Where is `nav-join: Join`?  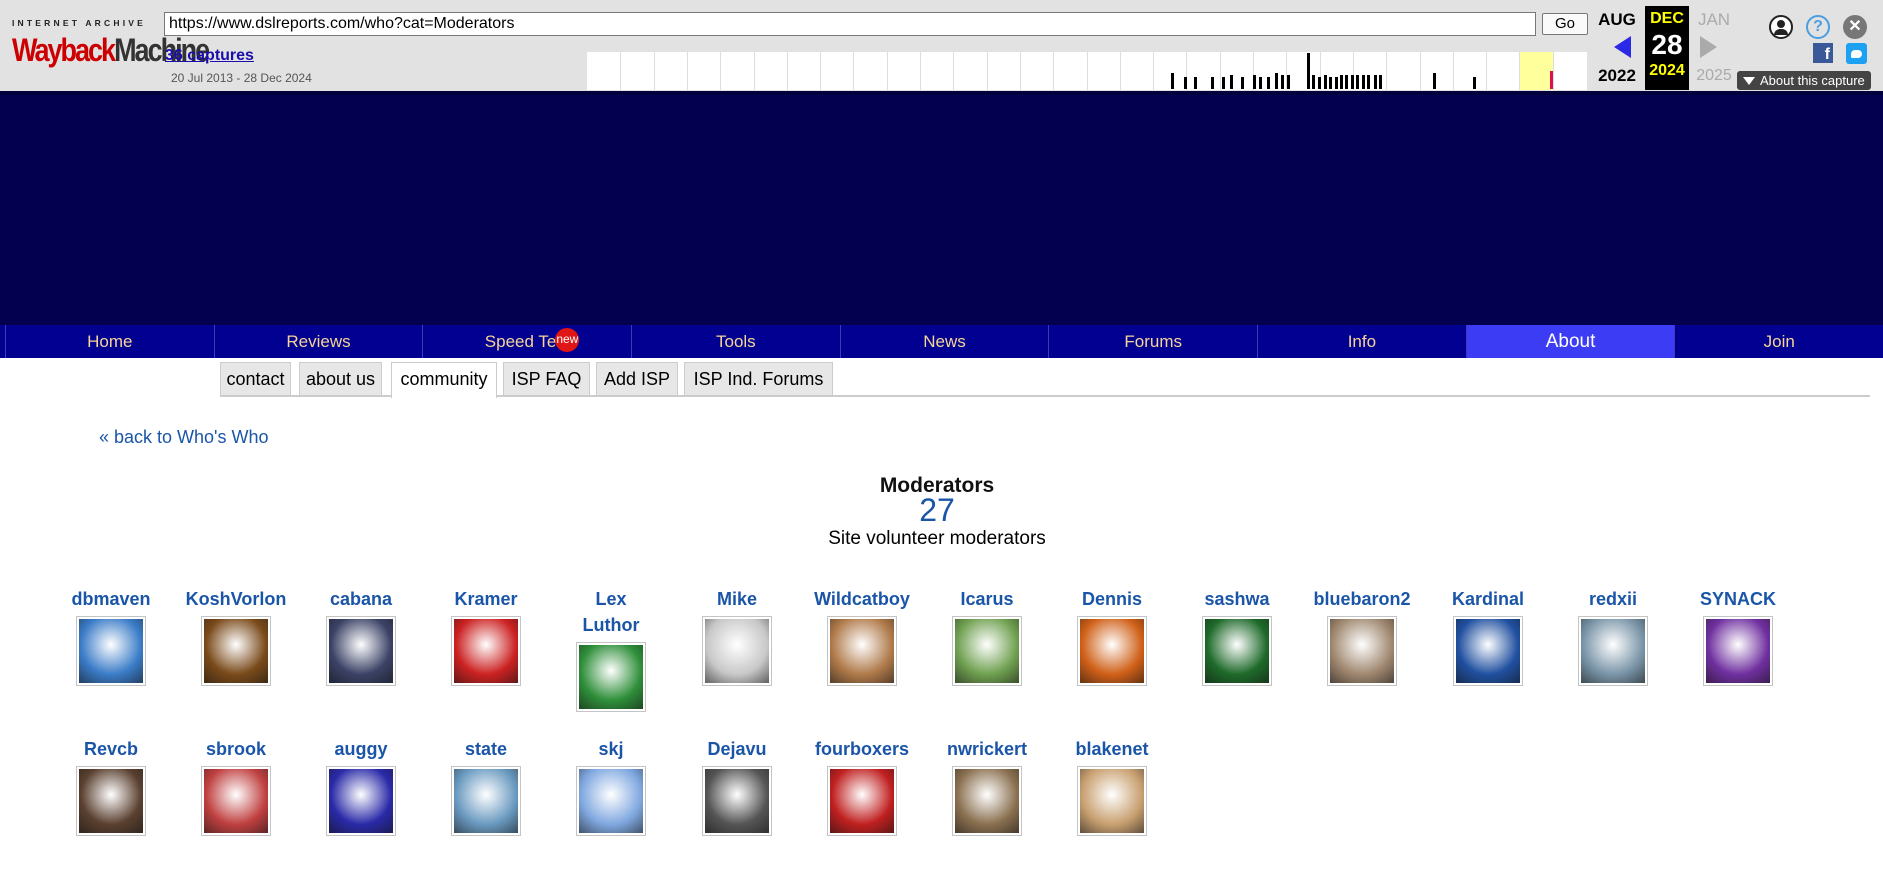 nav-join: Join is located at coordinates (1778, 341).